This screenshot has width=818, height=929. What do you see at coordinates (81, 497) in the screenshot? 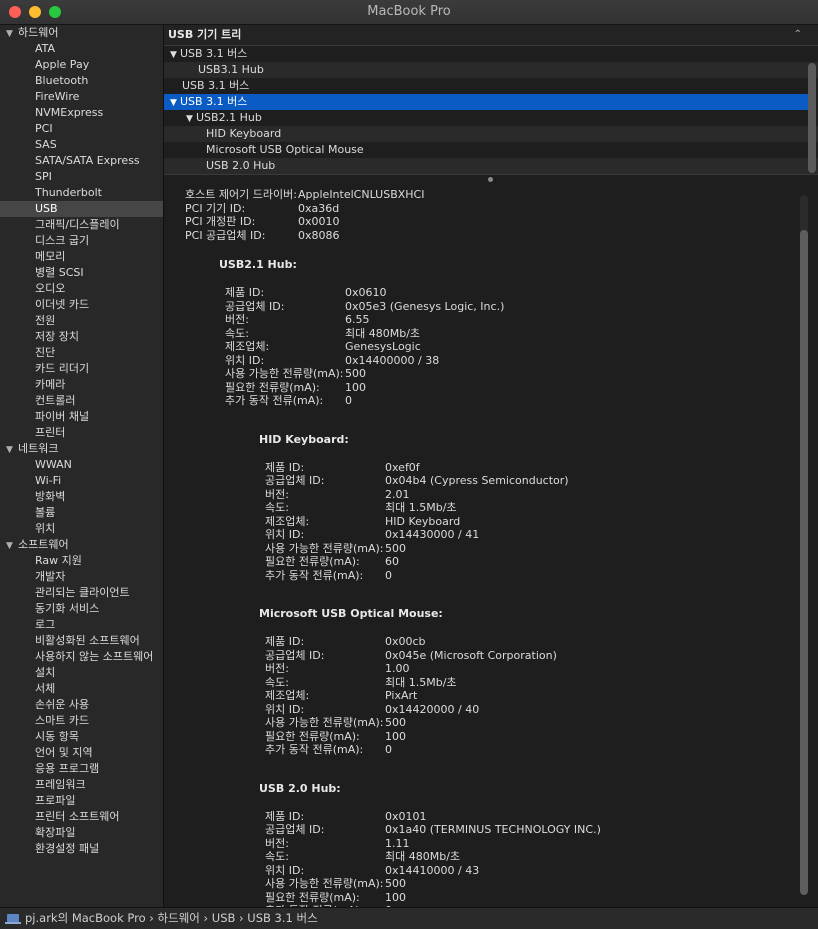
I see `sidebar-item: 방화벽` at bounding box center [81, 497].